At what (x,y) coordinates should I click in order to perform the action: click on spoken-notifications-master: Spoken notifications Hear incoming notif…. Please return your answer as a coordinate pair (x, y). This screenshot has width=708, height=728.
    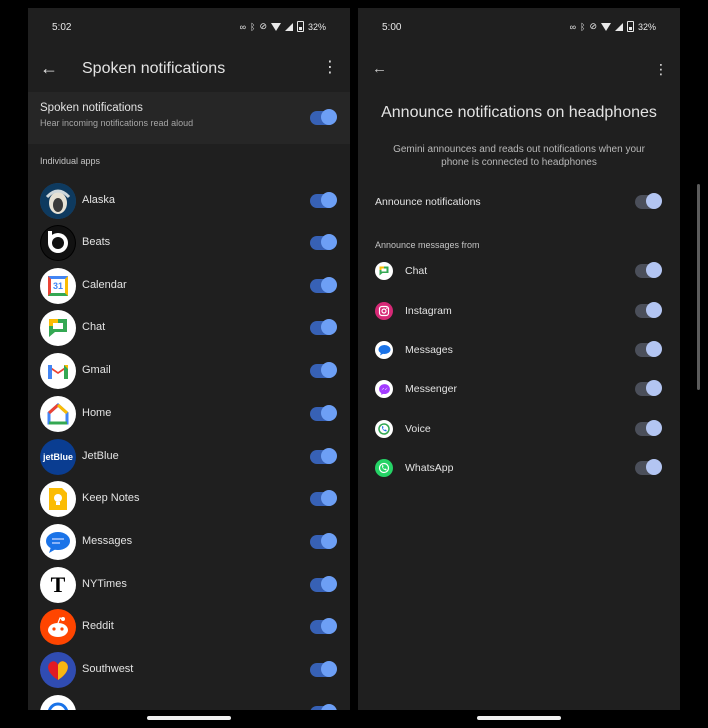
    Looking at the image, I should click on (189, 118).